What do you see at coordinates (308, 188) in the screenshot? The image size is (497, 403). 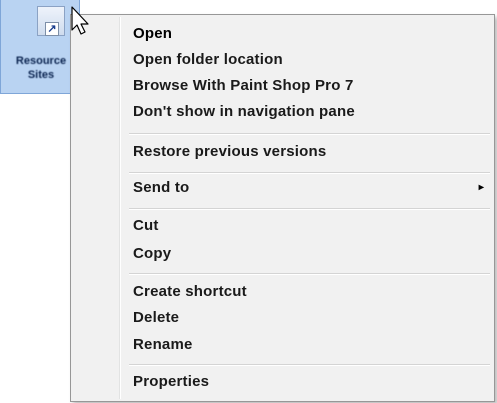 I see `menu-item-send-to: Send to ▸` at bounding box center [308, 188].